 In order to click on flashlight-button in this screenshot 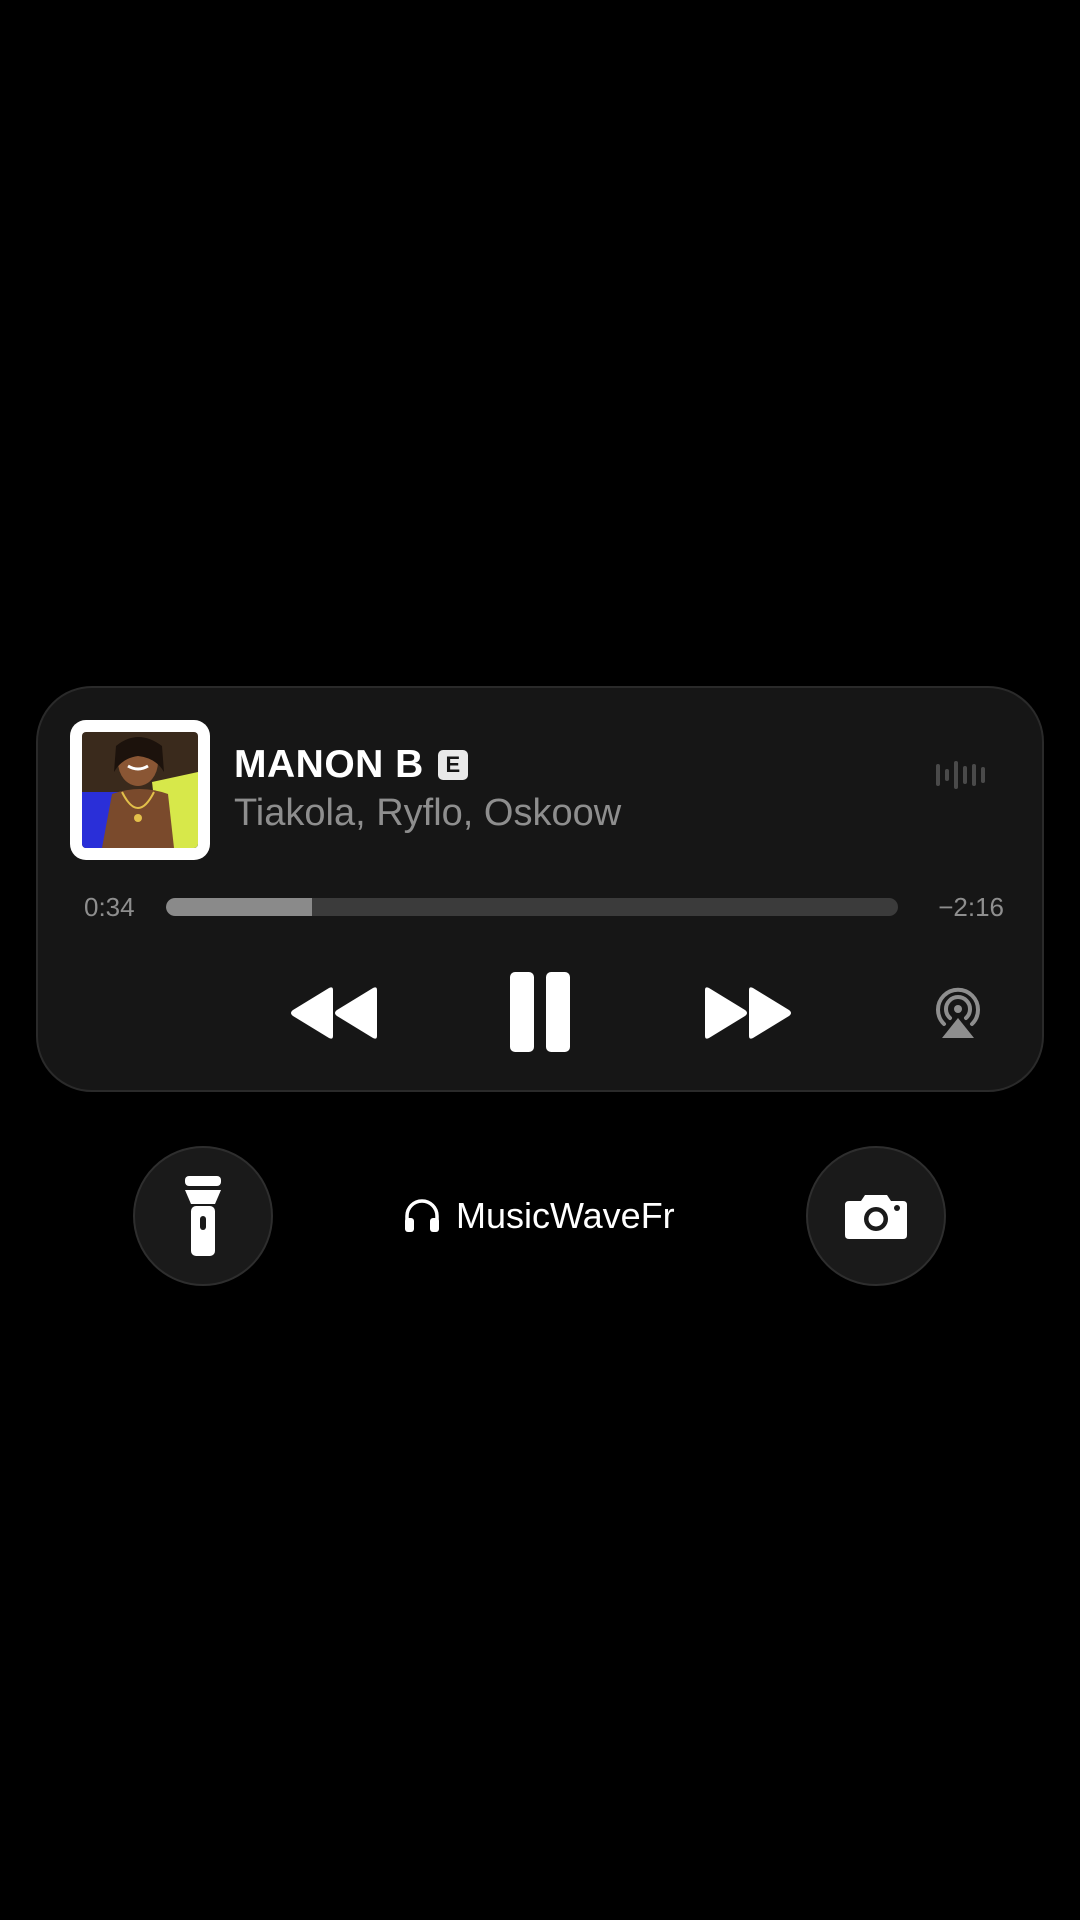, I will do `click(203, 1216)`.